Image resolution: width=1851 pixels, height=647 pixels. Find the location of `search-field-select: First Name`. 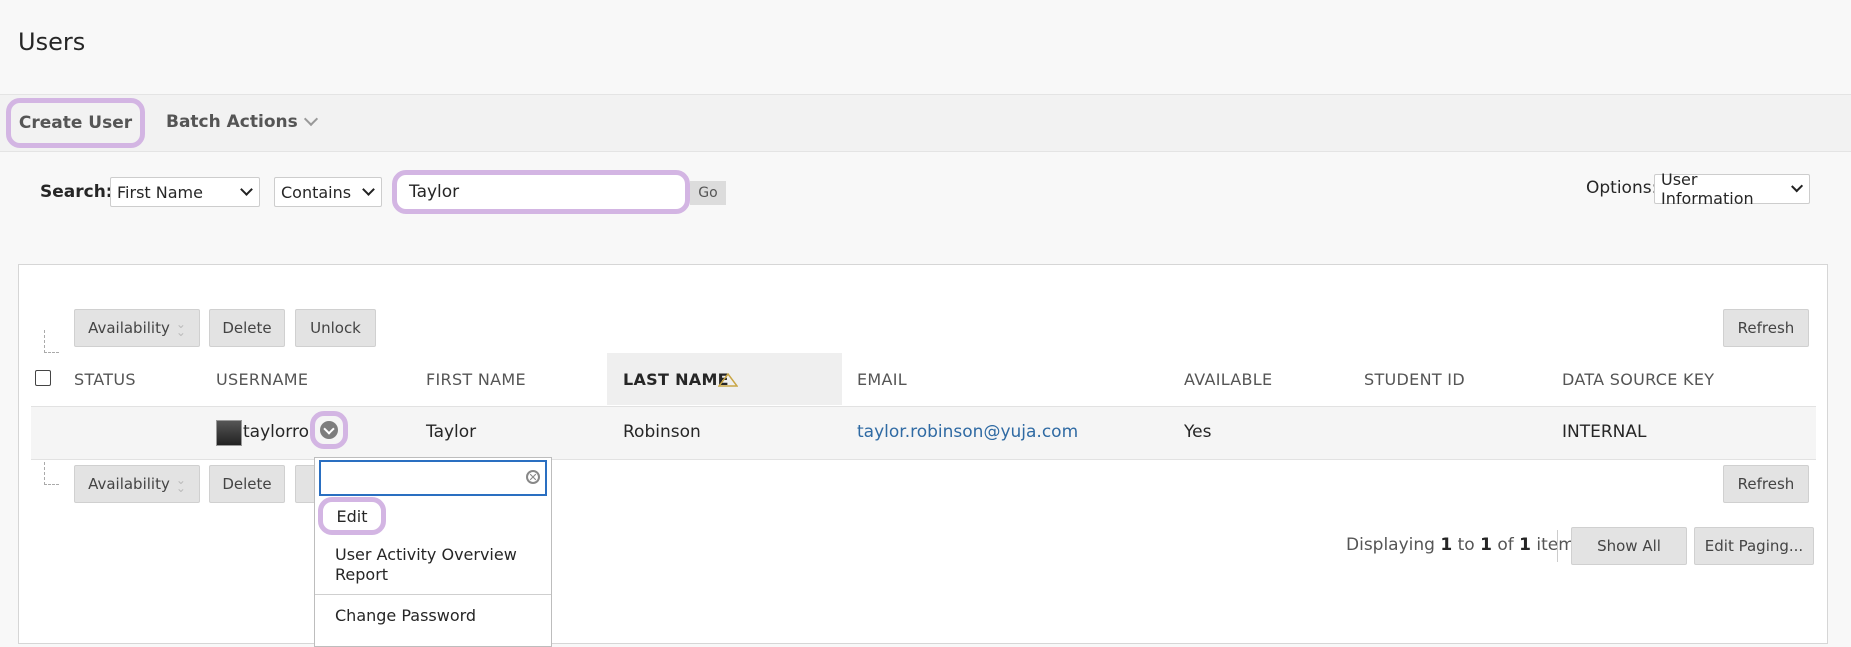

search-field-select: First Name is located at coordinates (185, 192).